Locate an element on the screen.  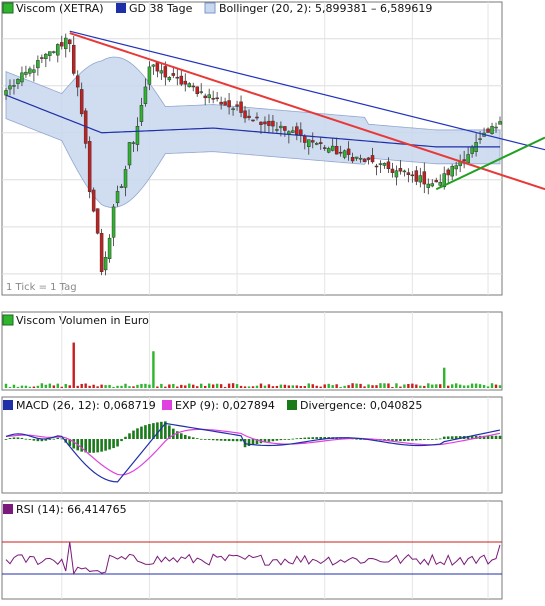
legend-volume: Viscom Volumen in Euro is located at coordinates (82, 320).